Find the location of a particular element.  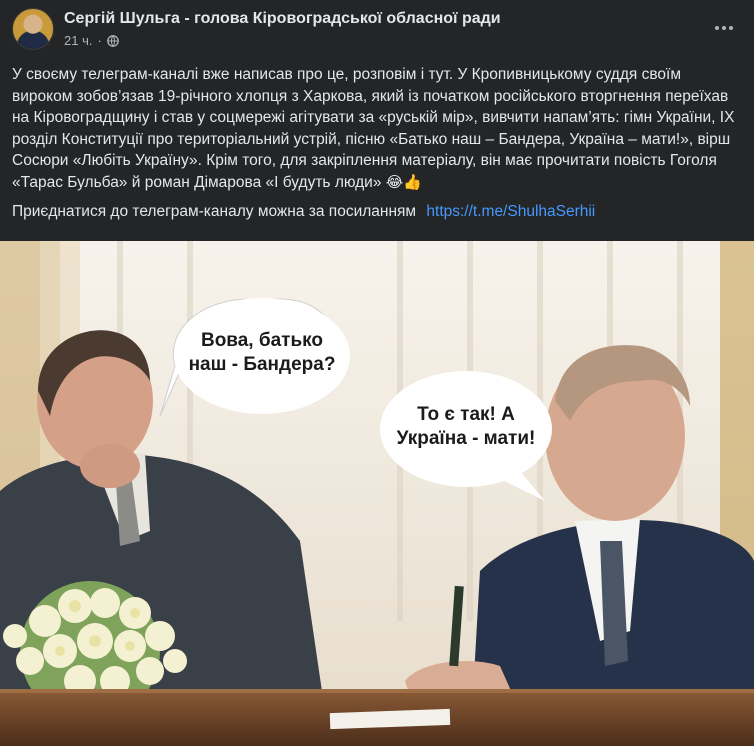

speech-line: наш - Бандера? is located at coordinates (262, 364).